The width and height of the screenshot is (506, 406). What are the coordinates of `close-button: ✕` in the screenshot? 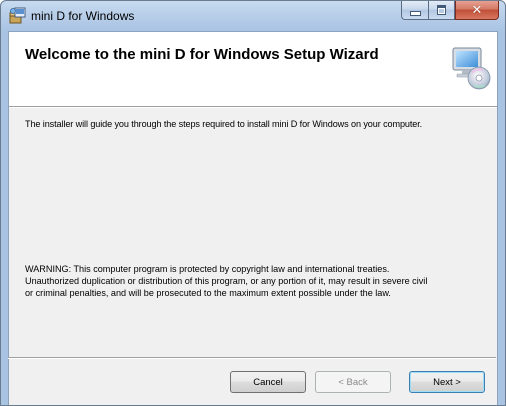 It's located at (477, 10).